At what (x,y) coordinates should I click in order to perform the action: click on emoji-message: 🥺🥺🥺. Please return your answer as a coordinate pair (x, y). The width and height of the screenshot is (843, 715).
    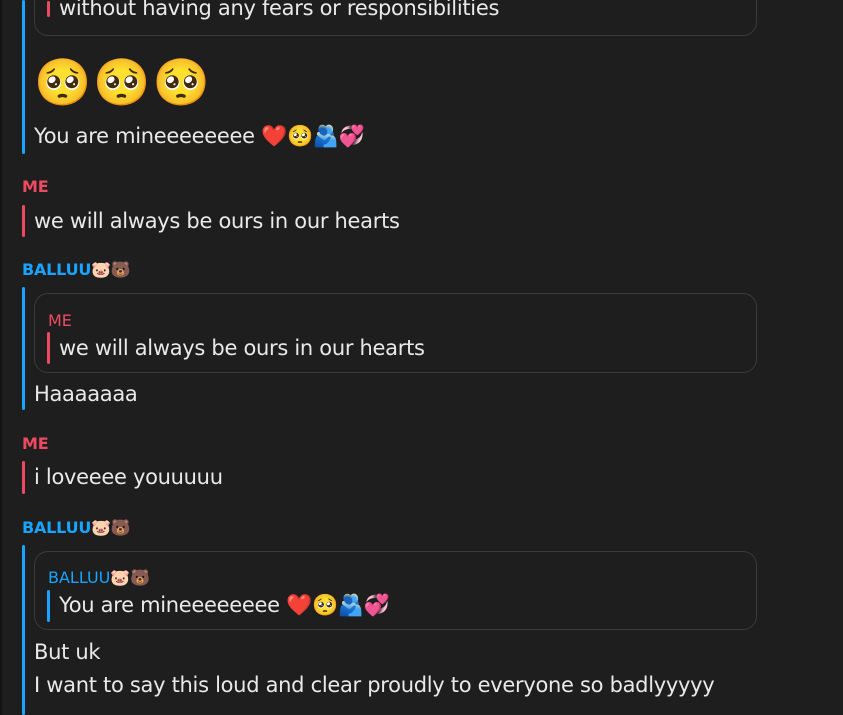
    Looking at the image, I should click on (123, 82).